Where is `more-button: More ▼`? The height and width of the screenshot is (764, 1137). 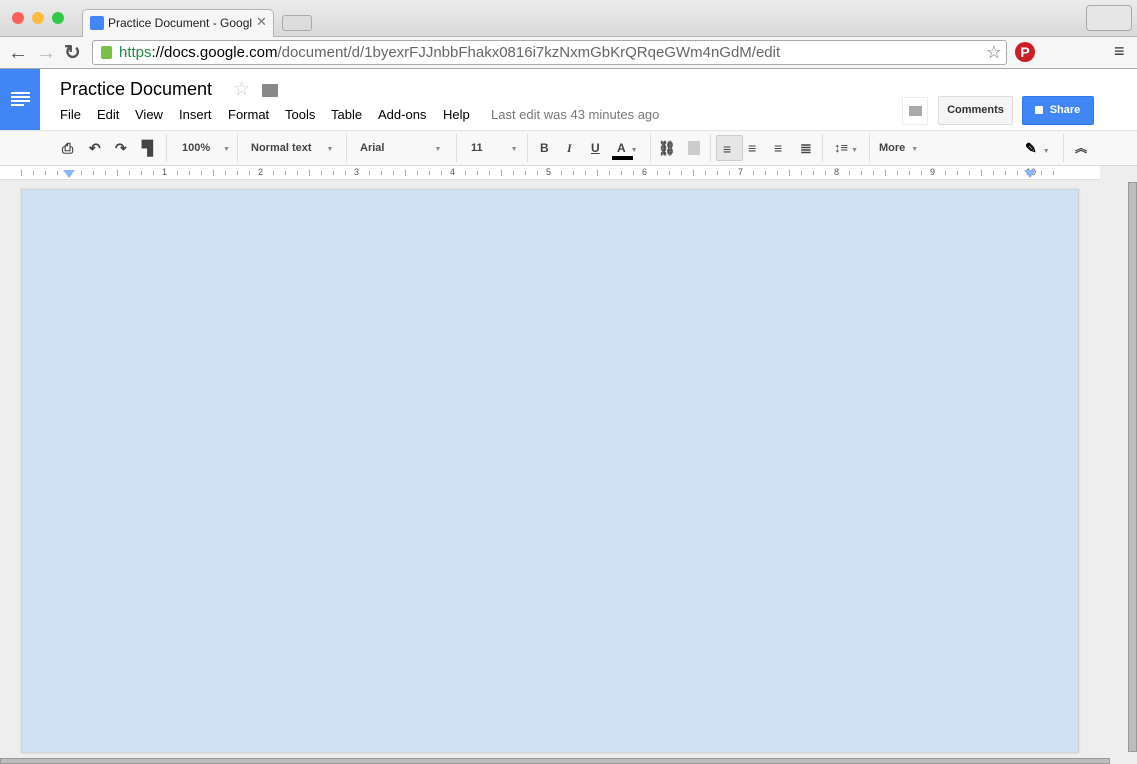 more-button: More ▼ is located at coordinates (898, 148).